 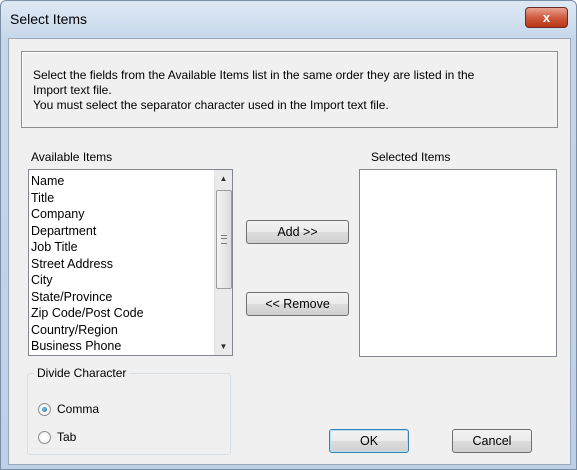 What do you see at coordinates (492, 441) in the screenshot?
I see `cancel-button: Cancel` at bounding box center [492, 441].